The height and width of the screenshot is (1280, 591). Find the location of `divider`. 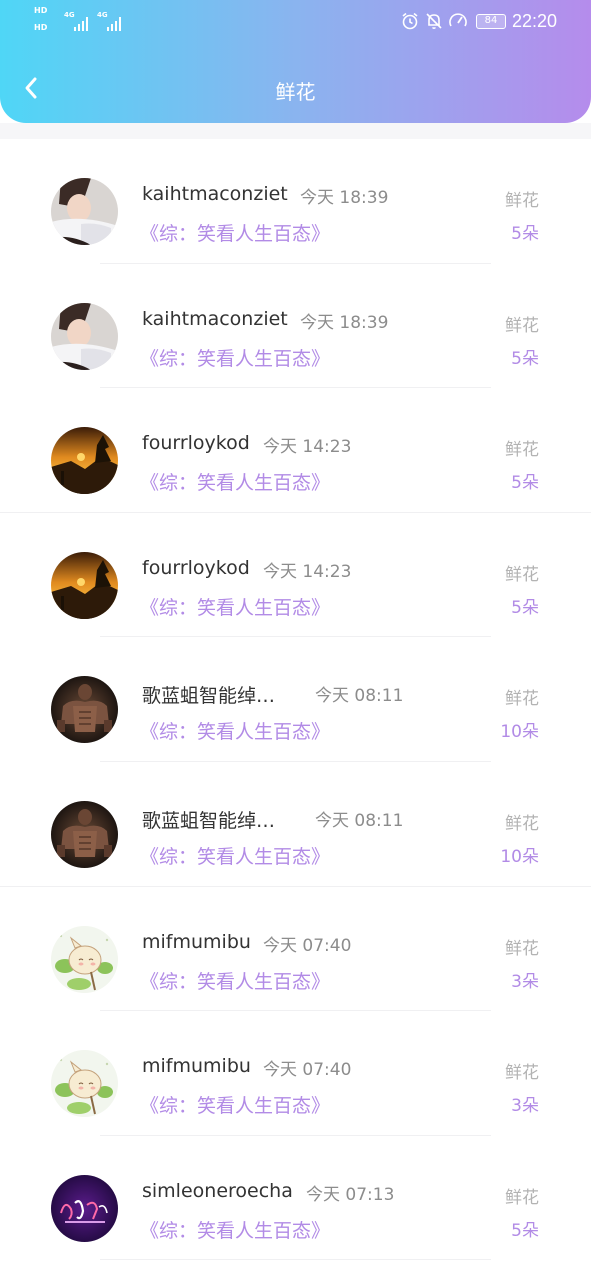

divider is located at coordinates (295, 1260).